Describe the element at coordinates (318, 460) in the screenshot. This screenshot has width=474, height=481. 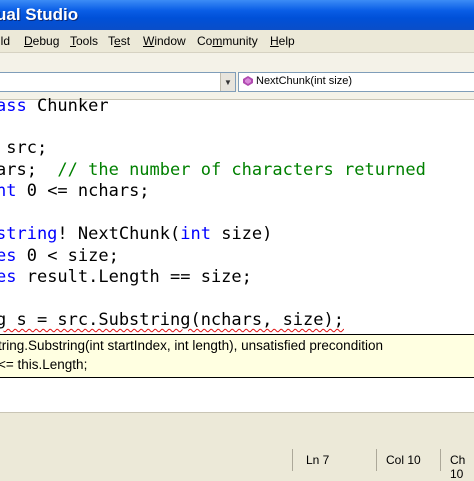
I see `status-line: Ln 7` at that location.